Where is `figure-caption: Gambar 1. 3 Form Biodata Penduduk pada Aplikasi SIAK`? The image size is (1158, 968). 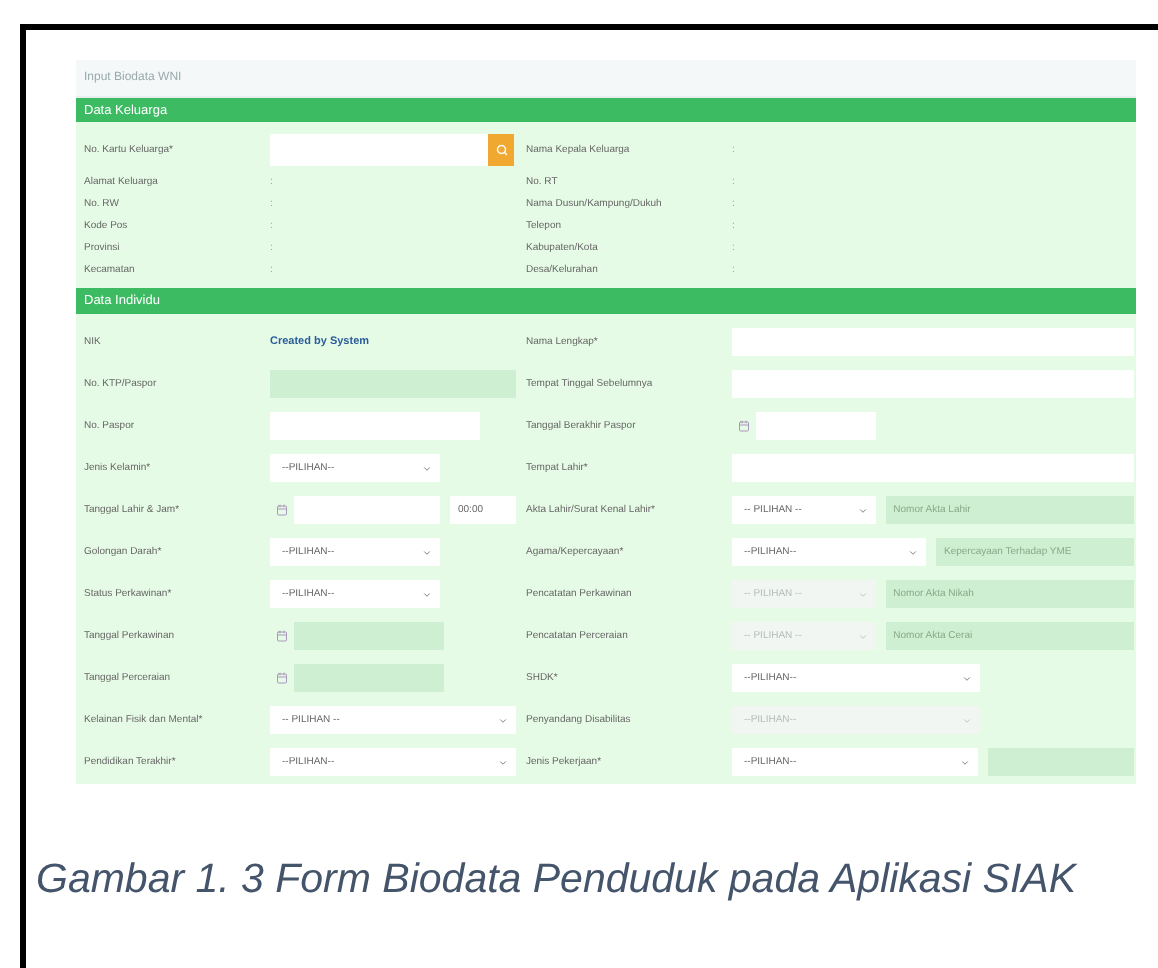 figure-caption: Gambar 1. 3 Form Biodata Penduduk pada Aplikasi SIAK is located at coordinates (557, 880).